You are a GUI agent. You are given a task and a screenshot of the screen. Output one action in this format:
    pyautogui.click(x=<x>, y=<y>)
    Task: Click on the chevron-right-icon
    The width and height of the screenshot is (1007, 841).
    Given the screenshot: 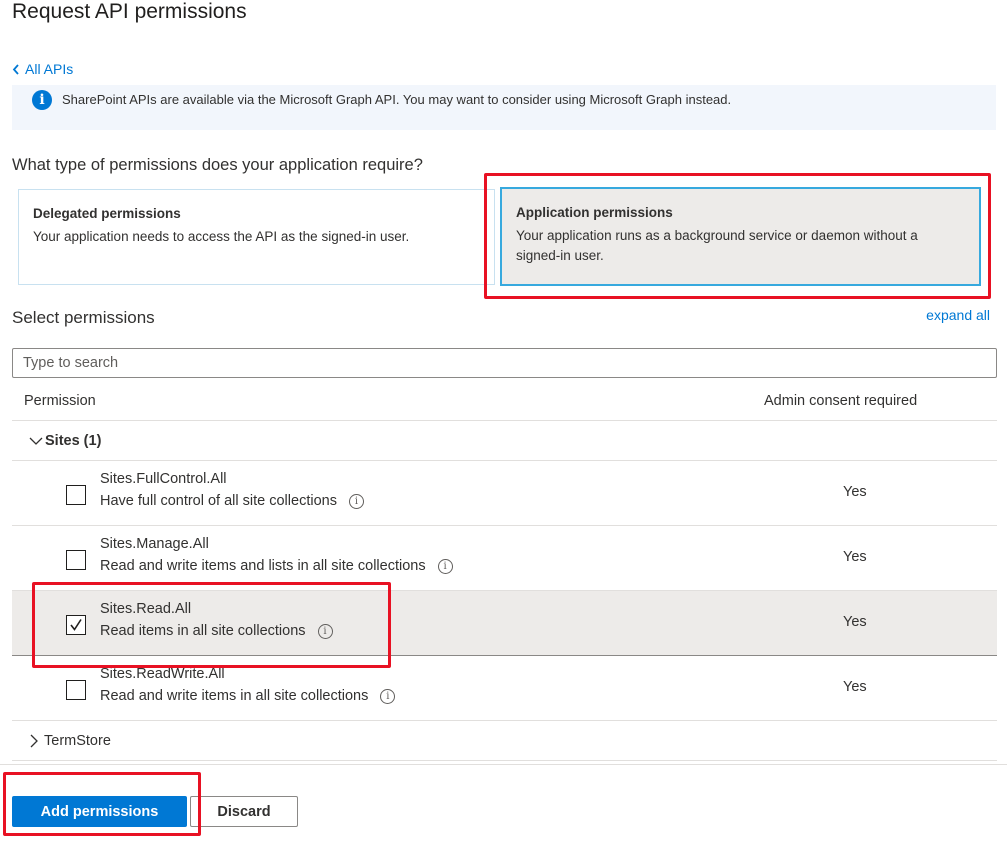 What is the action you would take?
    pyautogui.click(x=34, y=740)
    